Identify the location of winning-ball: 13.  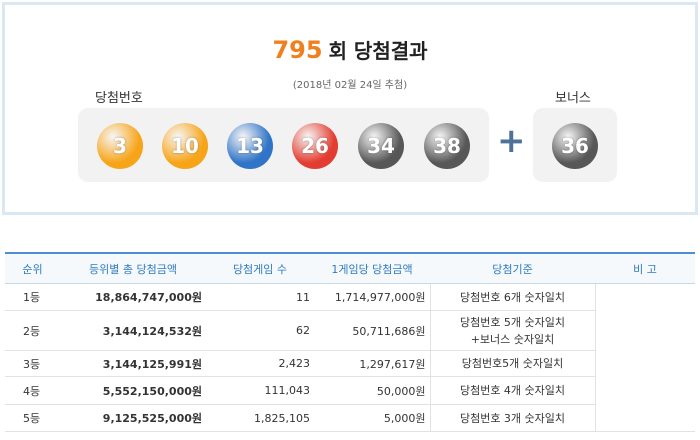
(250, 146).